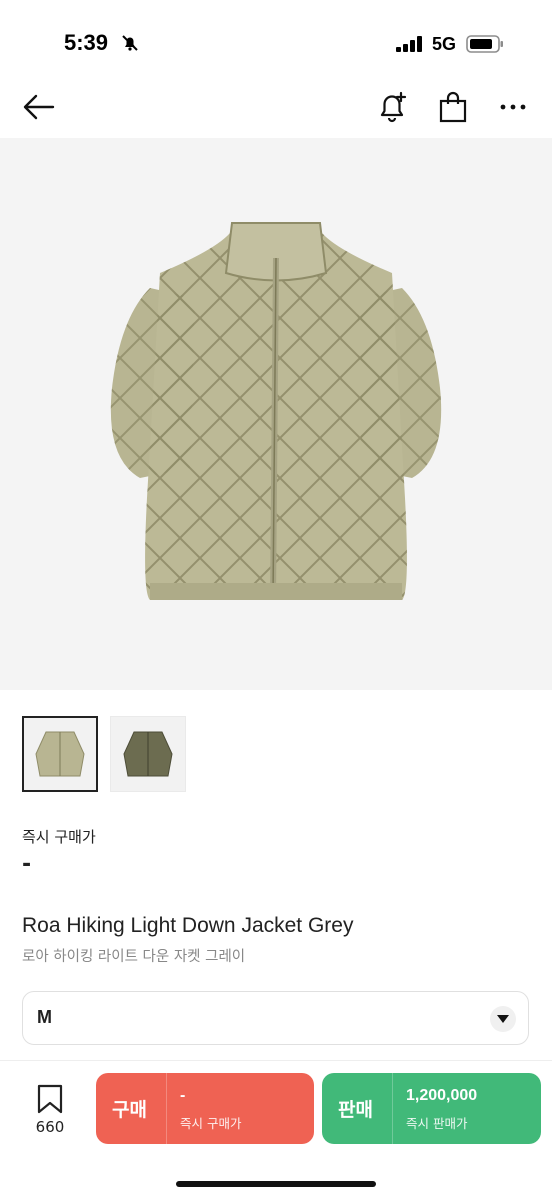 The image size is (552, 1201). Describe the element at coordinates (513, 107) in the screenshot. I see `more-options-icon` at that location.